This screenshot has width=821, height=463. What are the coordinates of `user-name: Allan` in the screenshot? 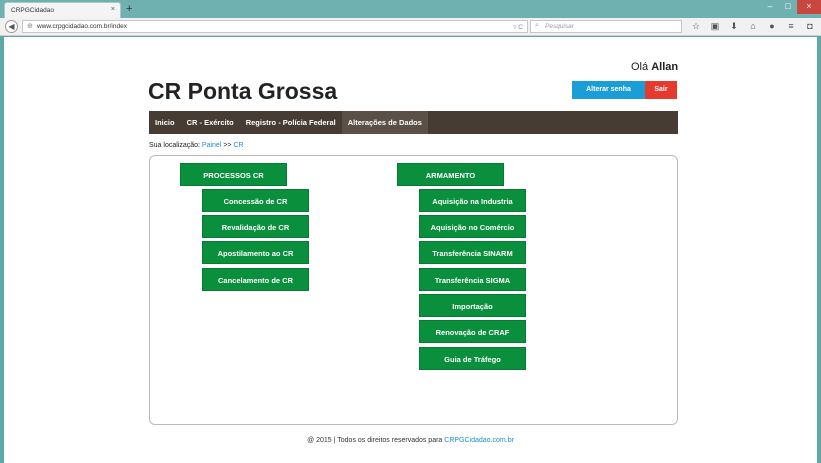 It's located at (665, 67).